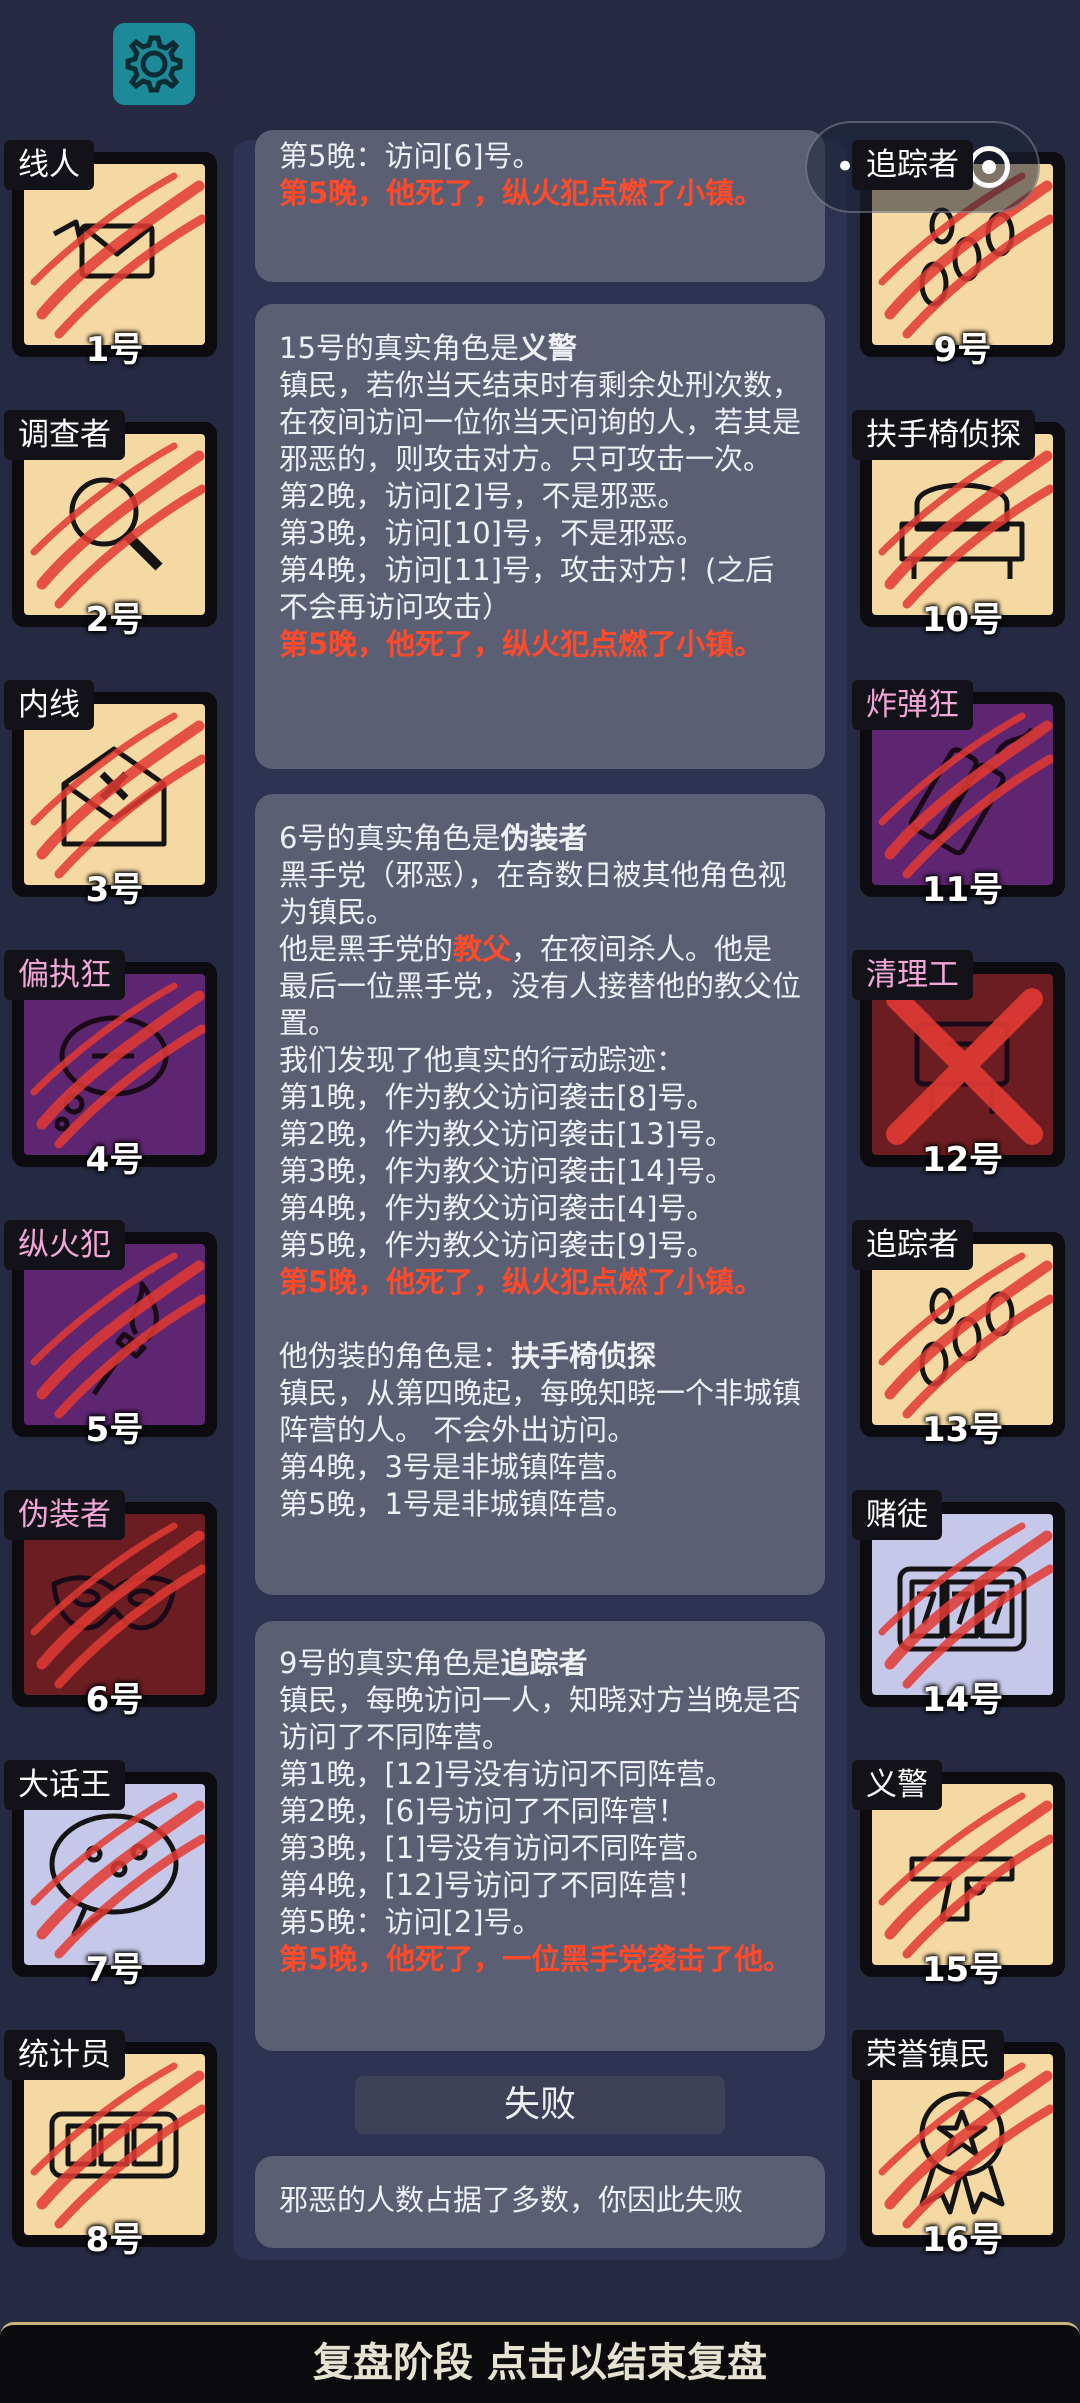  Describe the element at coordinates (64, 1515) in the screenshot. I see `player-role-label: 伪装者` at that location.